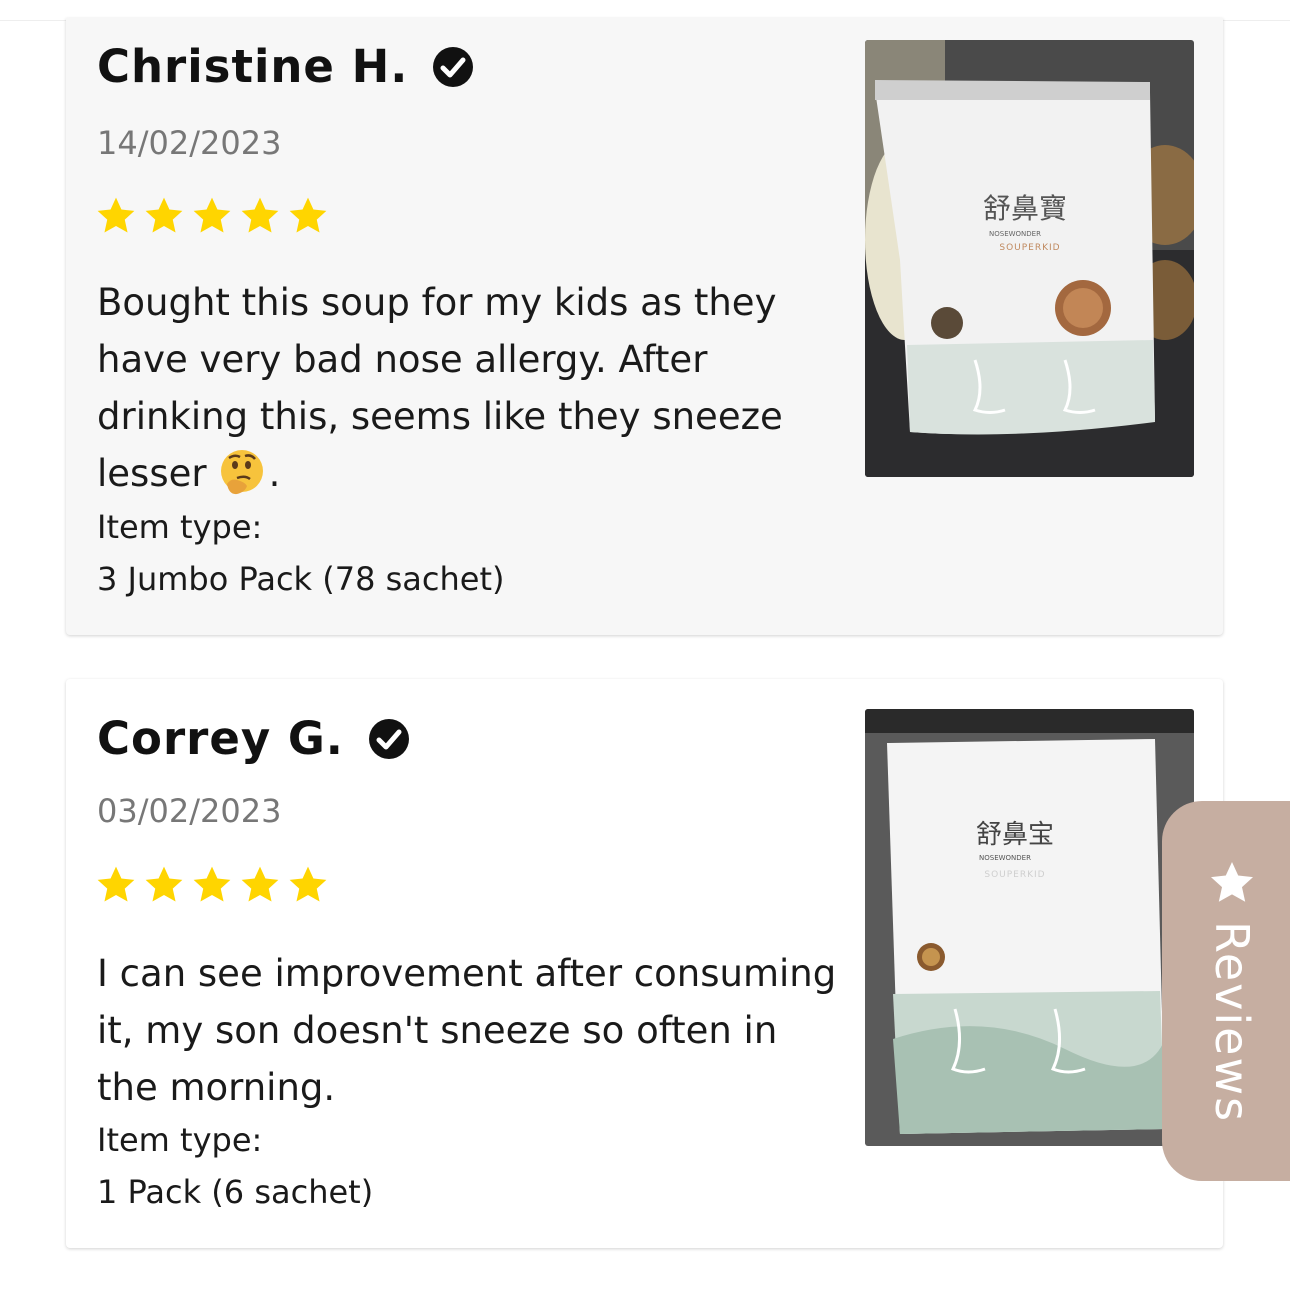 Image resolution: width=1290 pixels, height=1290 pixels. I want to click on bag-brand-cn: 舒鼻寶, so click(1025, 208).